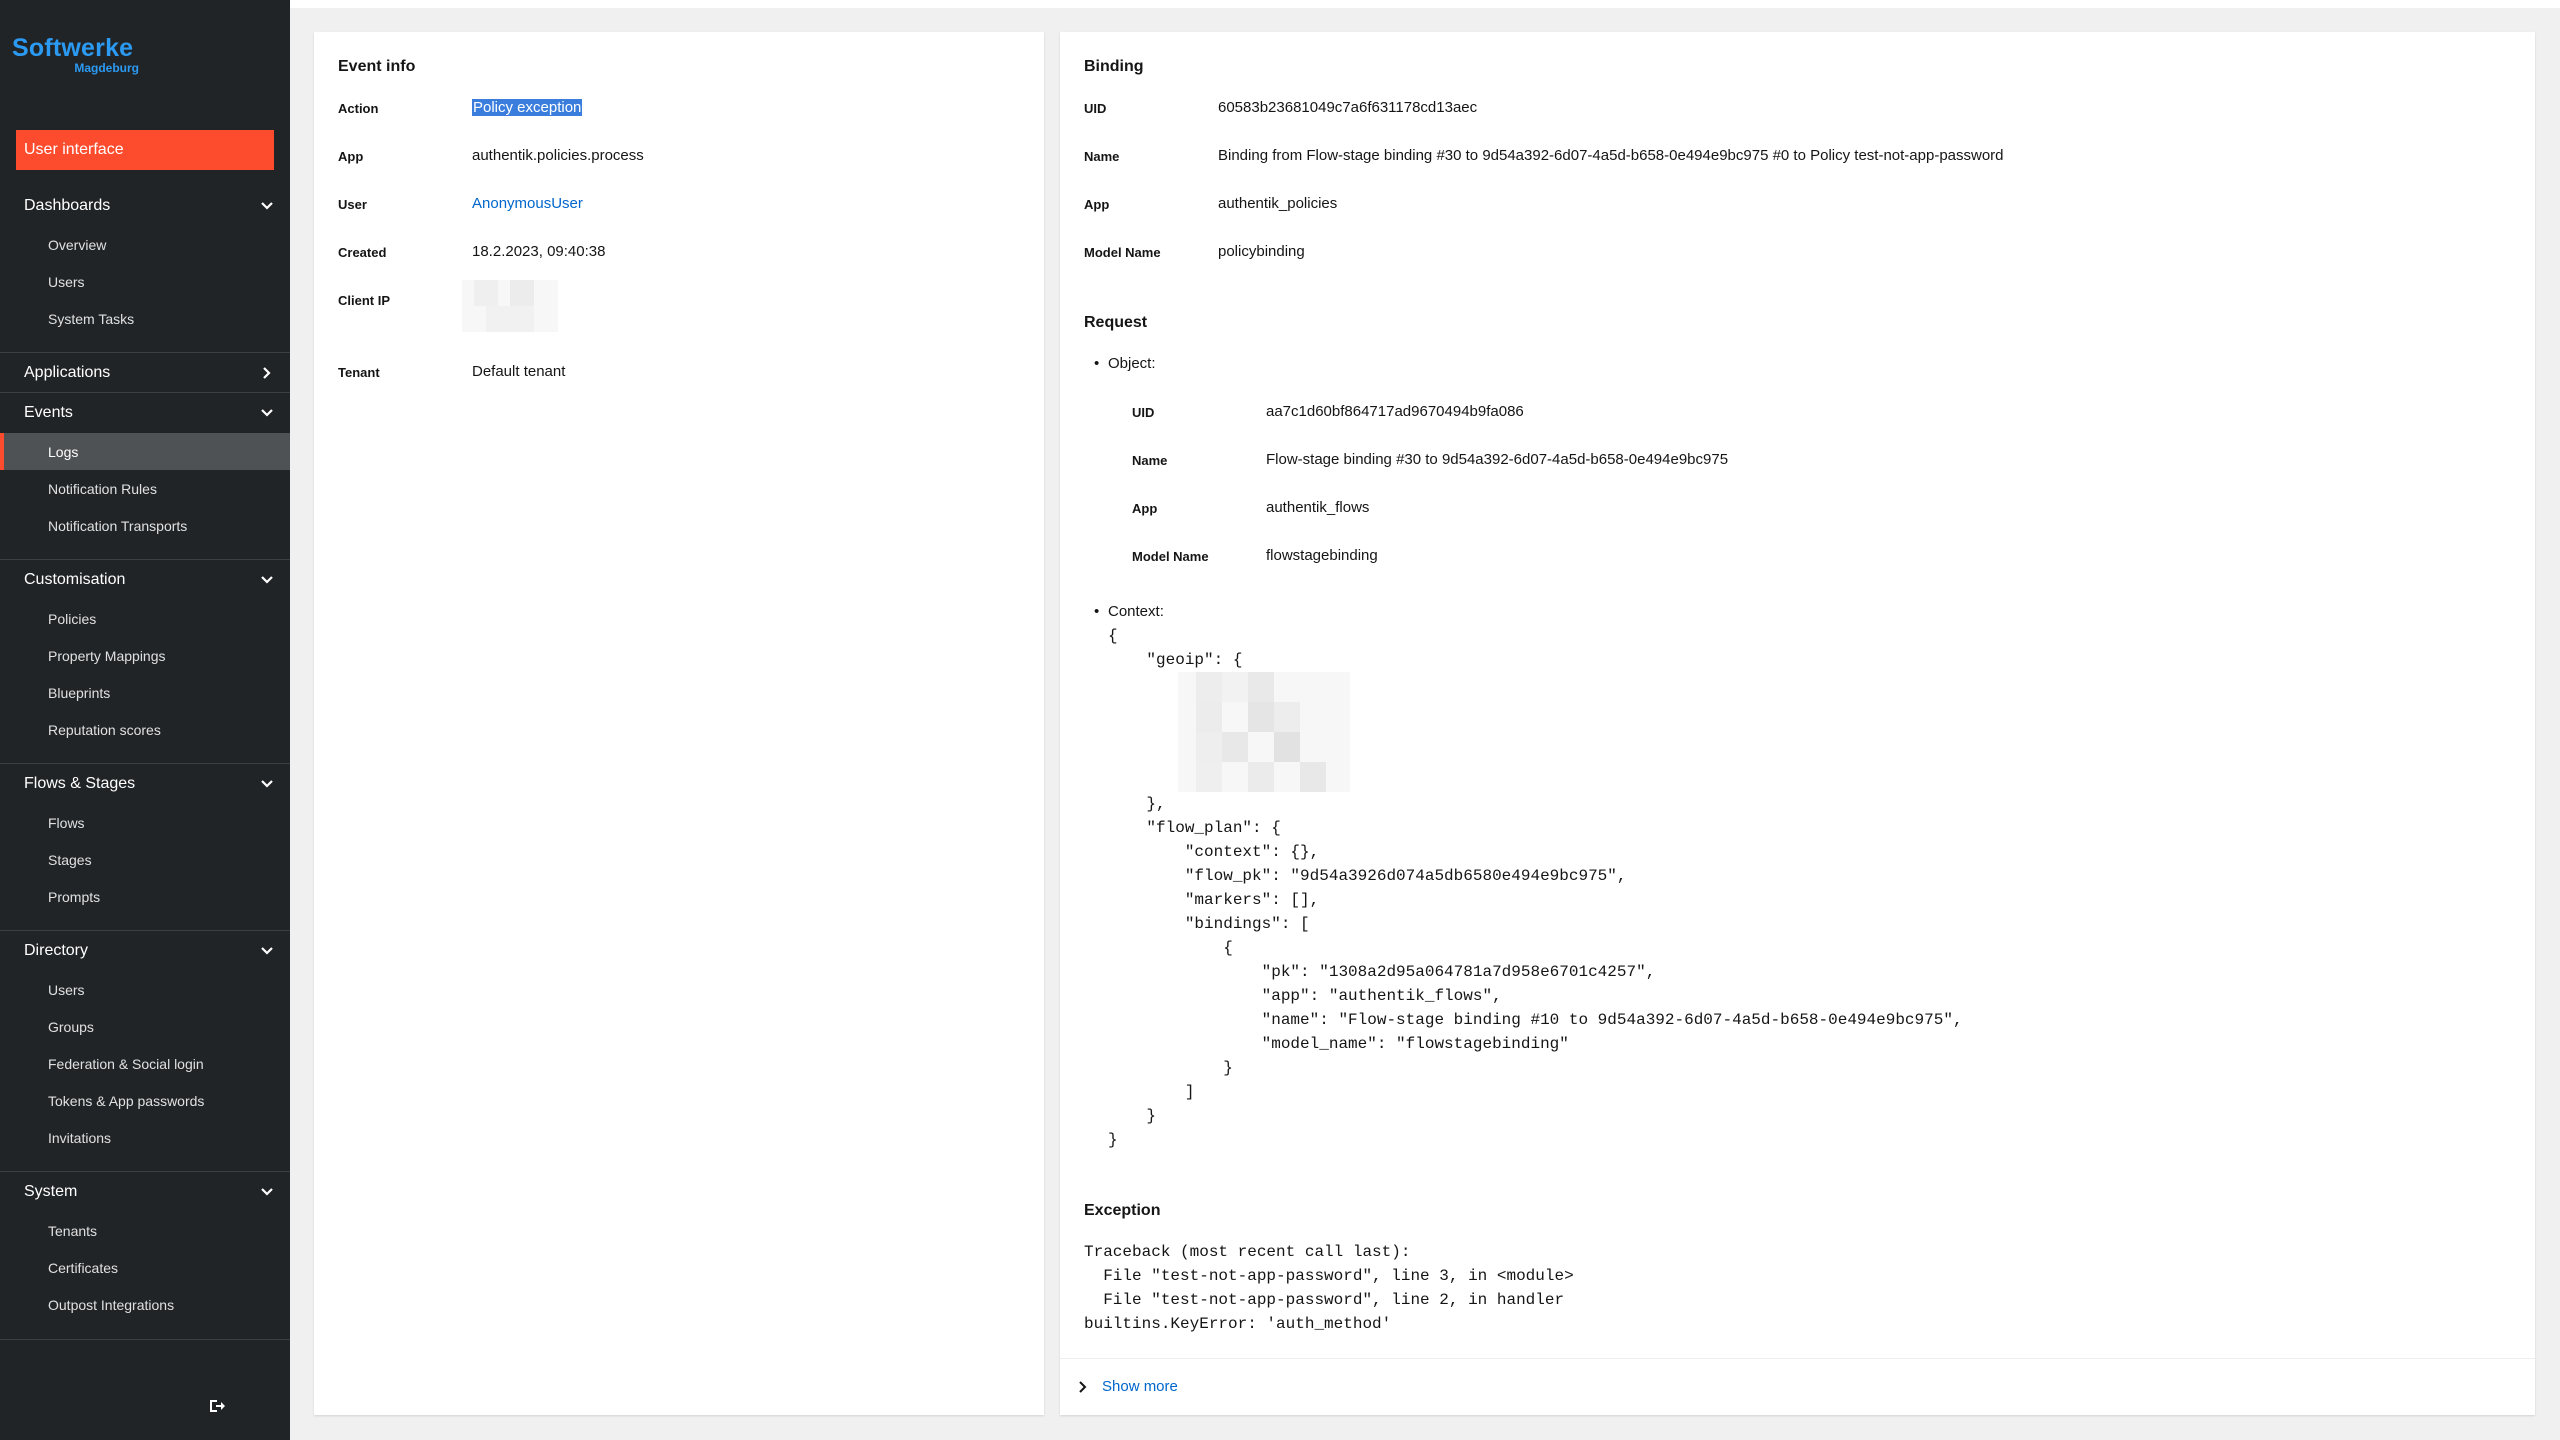 This screenshot has width=2560, height=1440. I want to click on binding-uid-value: 60583b23681049c7a6f631178cd13aec, so click(1348, 107).